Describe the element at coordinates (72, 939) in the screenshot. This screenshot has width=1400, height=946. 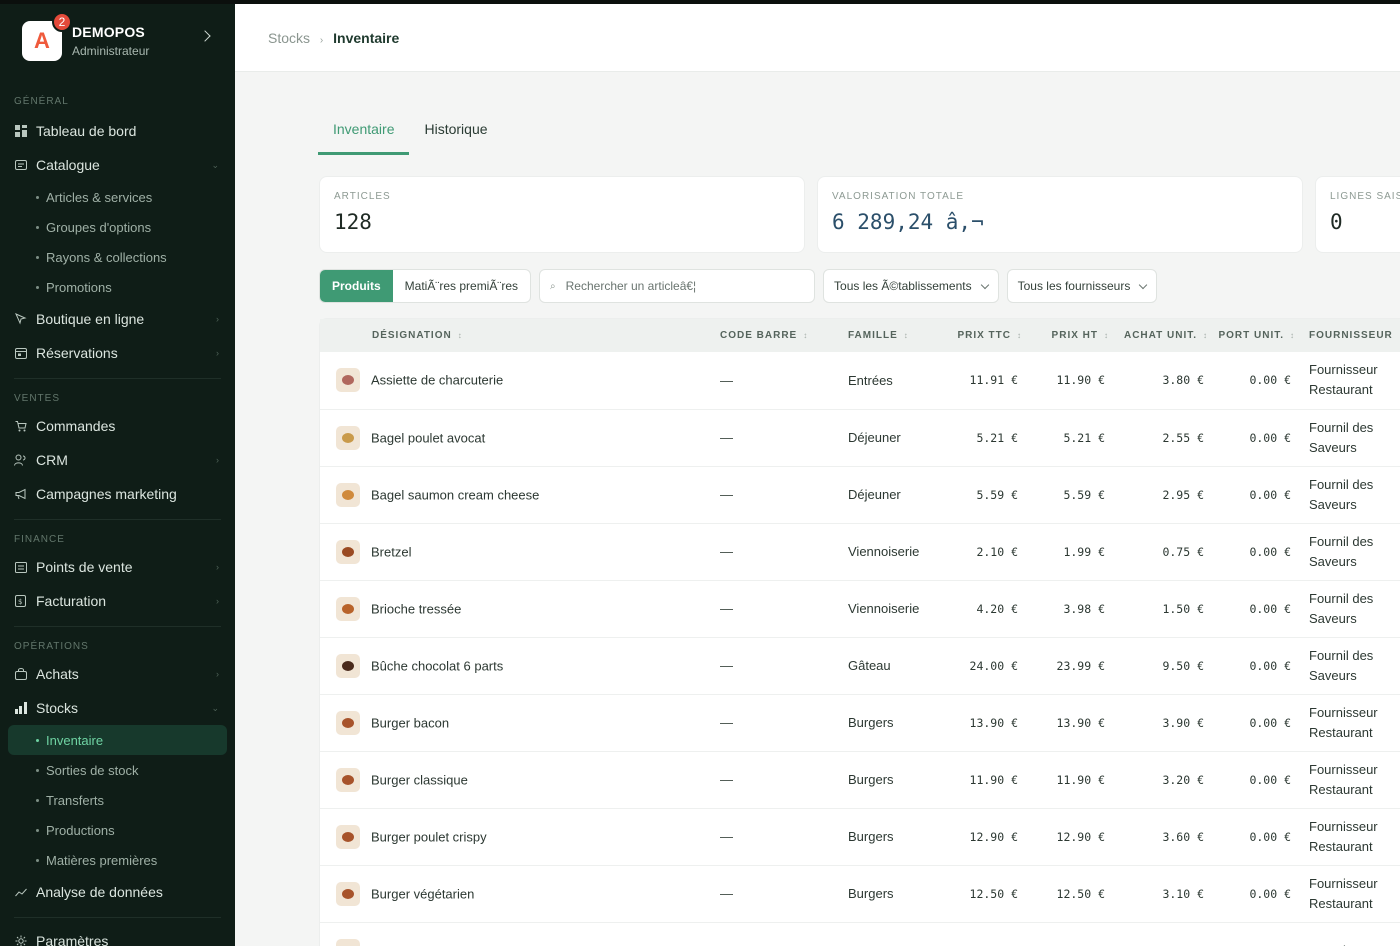
I see `sidebar-item-label: Paramètres` at that location.